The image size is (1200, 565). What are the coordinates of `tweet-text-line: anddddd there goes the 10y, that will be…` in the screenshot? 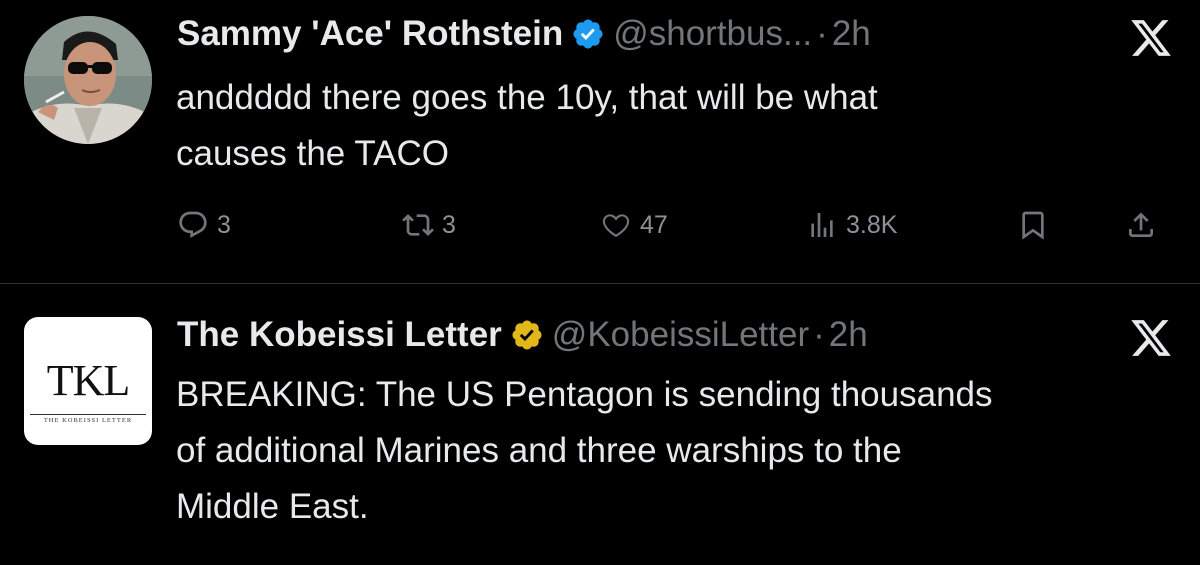 It's located at (527, 97).